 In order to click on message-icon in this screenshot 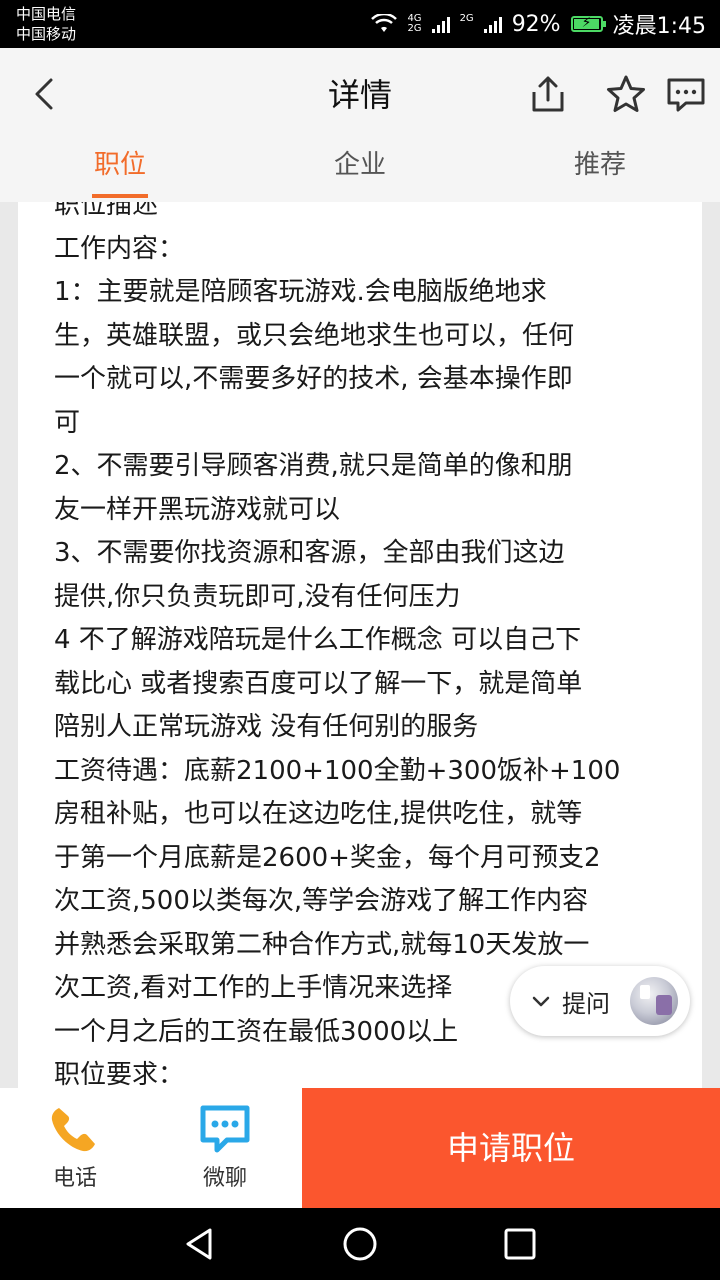, I will do `click(686, 95)`.